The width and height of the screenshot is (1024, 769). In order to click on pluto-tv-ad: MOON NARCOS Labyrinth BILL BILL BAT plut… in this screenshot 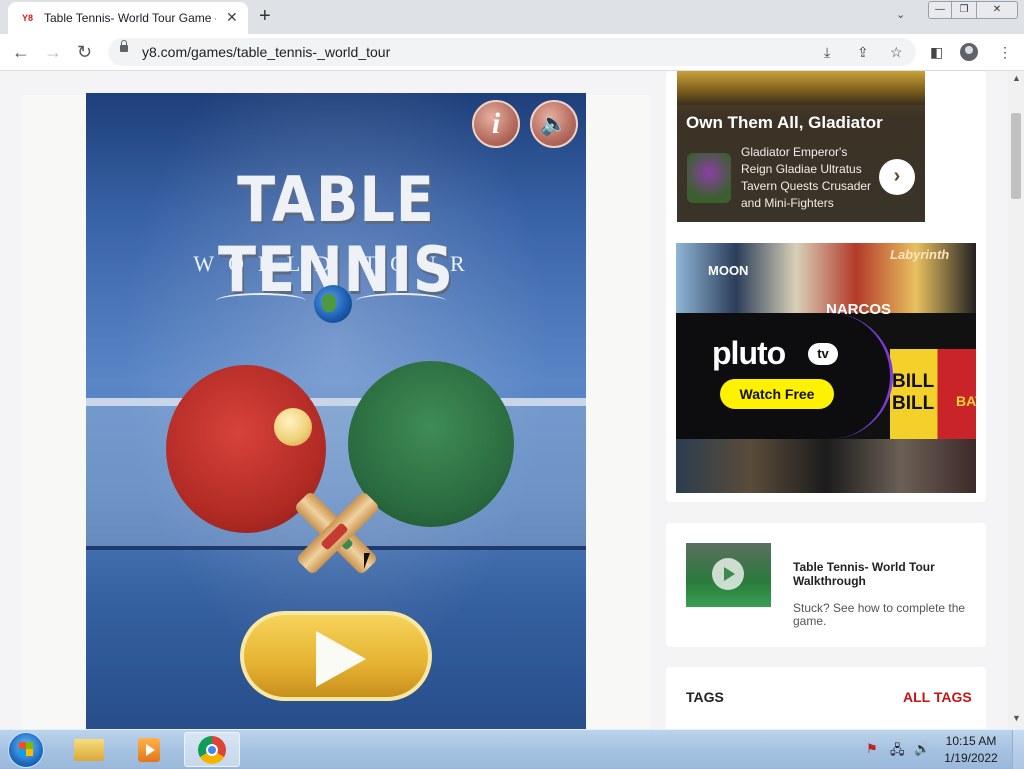, I will do `click(826, 368)`.